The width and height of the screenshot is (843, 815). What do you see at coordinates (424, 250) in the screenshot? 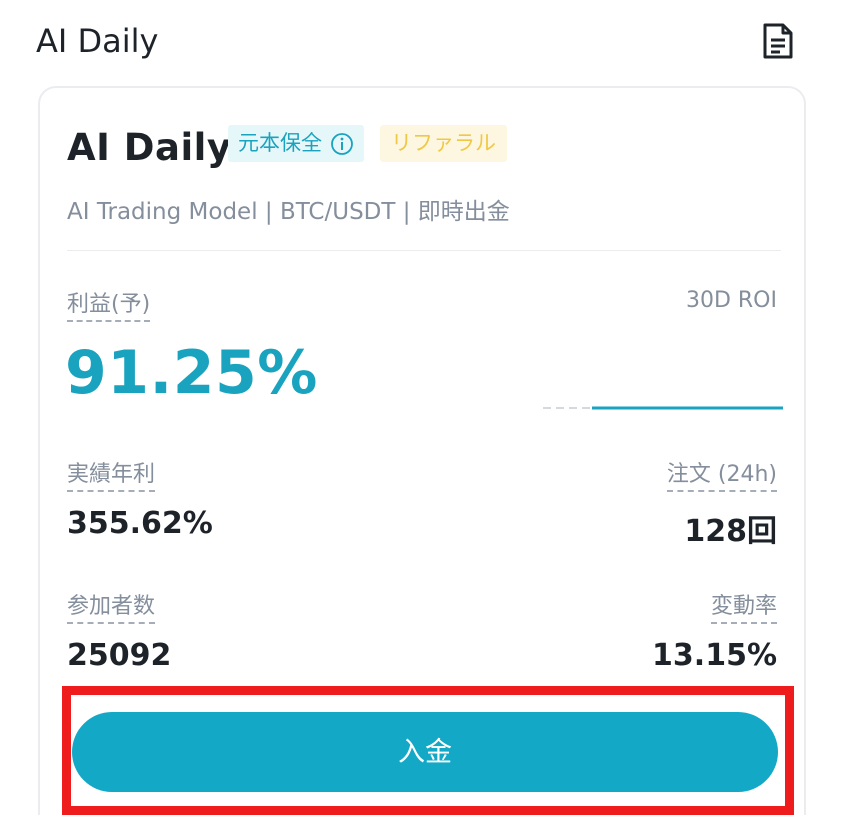
I see `divider` at bounding box center [424, 250].